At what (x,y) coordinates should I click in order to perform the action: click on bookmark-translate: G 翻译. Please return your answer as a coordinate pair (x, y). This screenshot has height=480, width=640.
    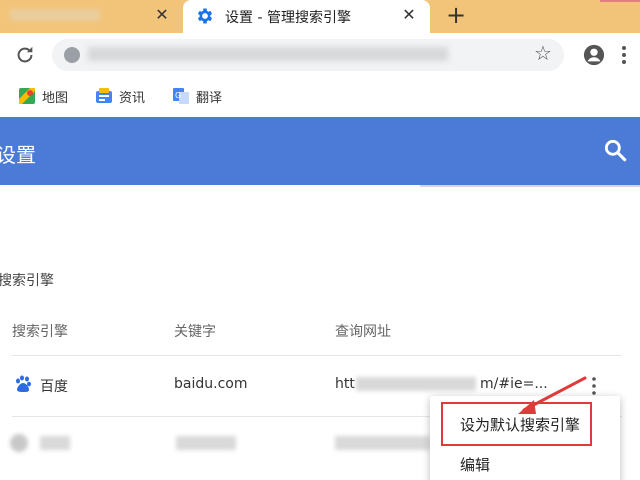
    Looking at the image, I should click on (197, 96).